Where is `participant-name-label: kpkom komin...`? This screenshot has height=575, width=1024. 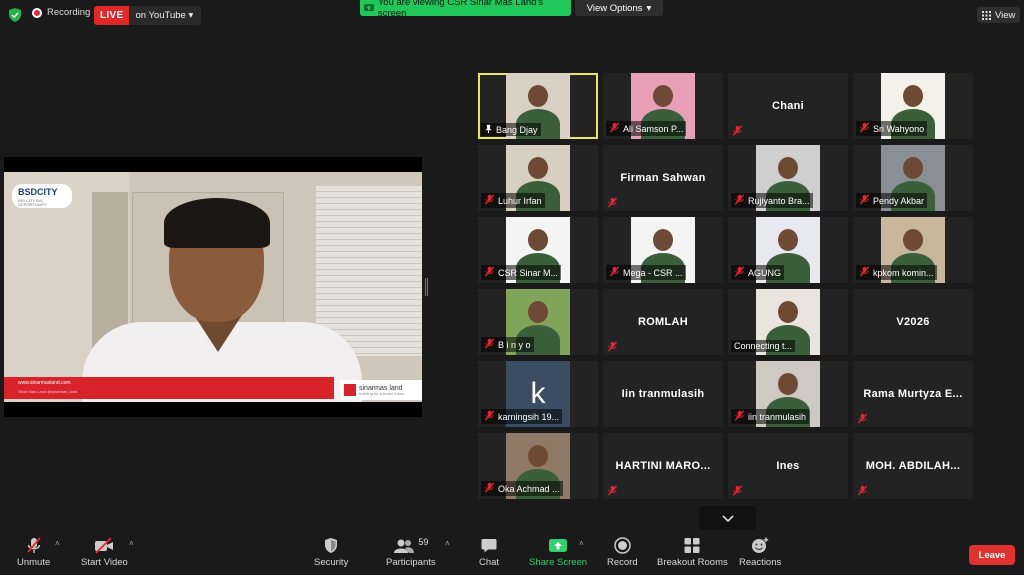 participant-name-label: kpkom komin... is located at coordinates (896, 272).